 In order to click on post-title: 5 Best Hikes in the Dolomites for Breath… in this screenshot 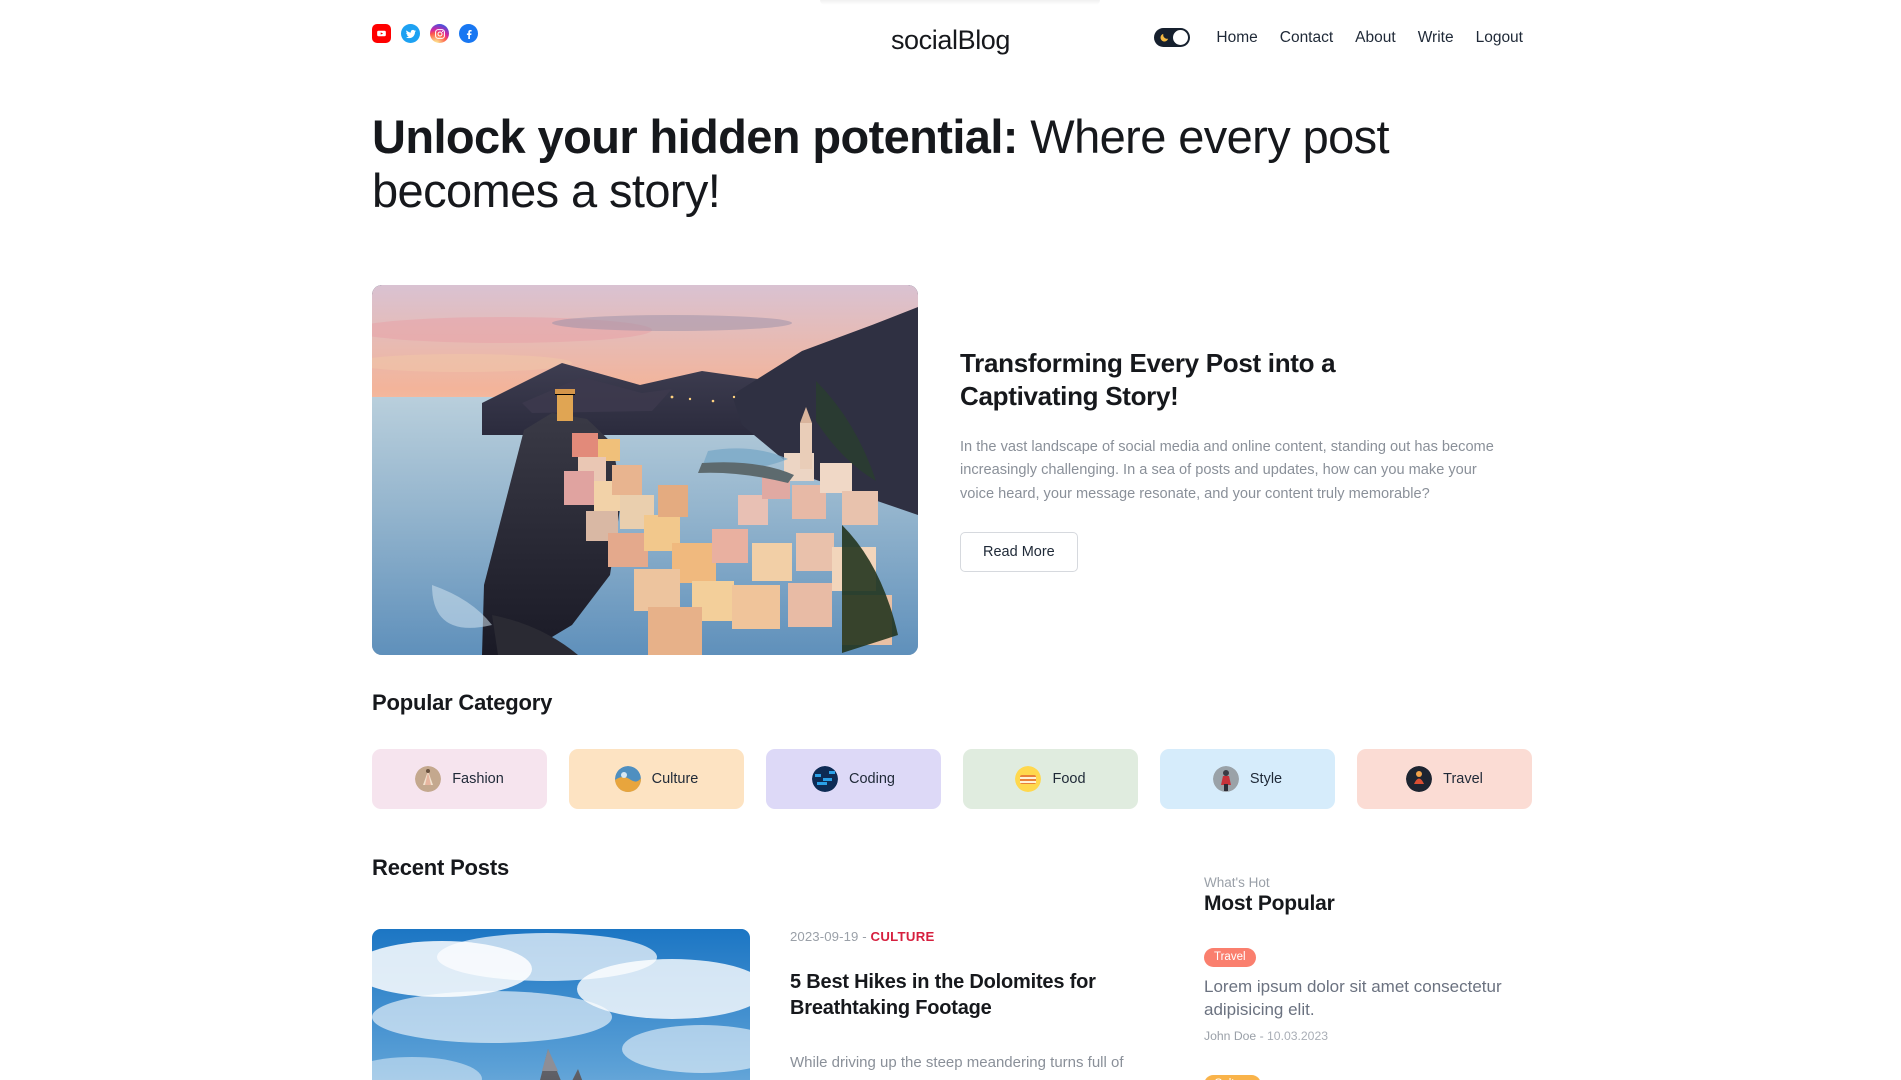, I will do `click(955, 995)`.